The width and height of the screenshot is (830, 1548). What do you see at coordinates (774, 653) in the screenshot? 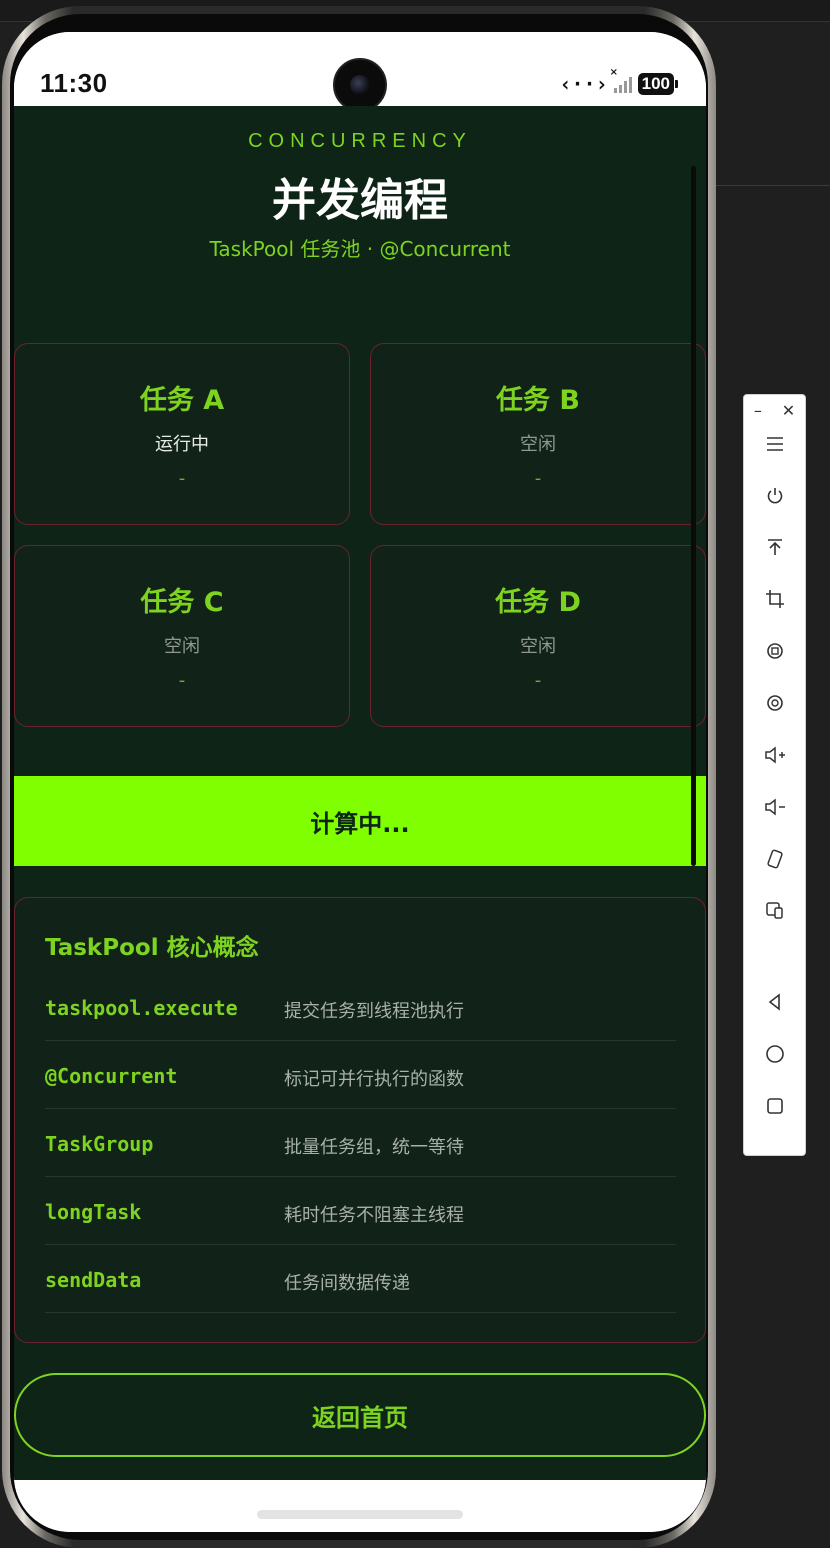
I see `rotate-icon` at bounding box center [774, 653].